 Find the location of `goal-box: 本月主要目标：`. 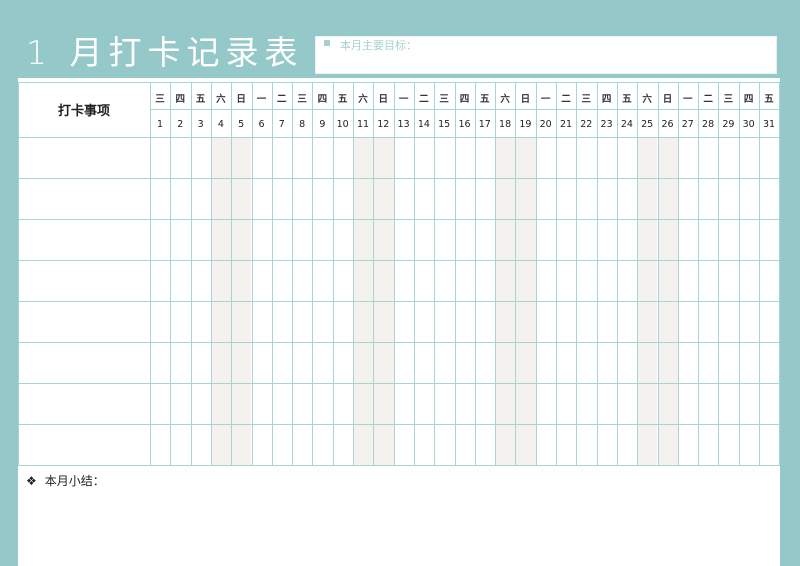

goal-box: 本月主要目标： is located at coordinates (546, 55).